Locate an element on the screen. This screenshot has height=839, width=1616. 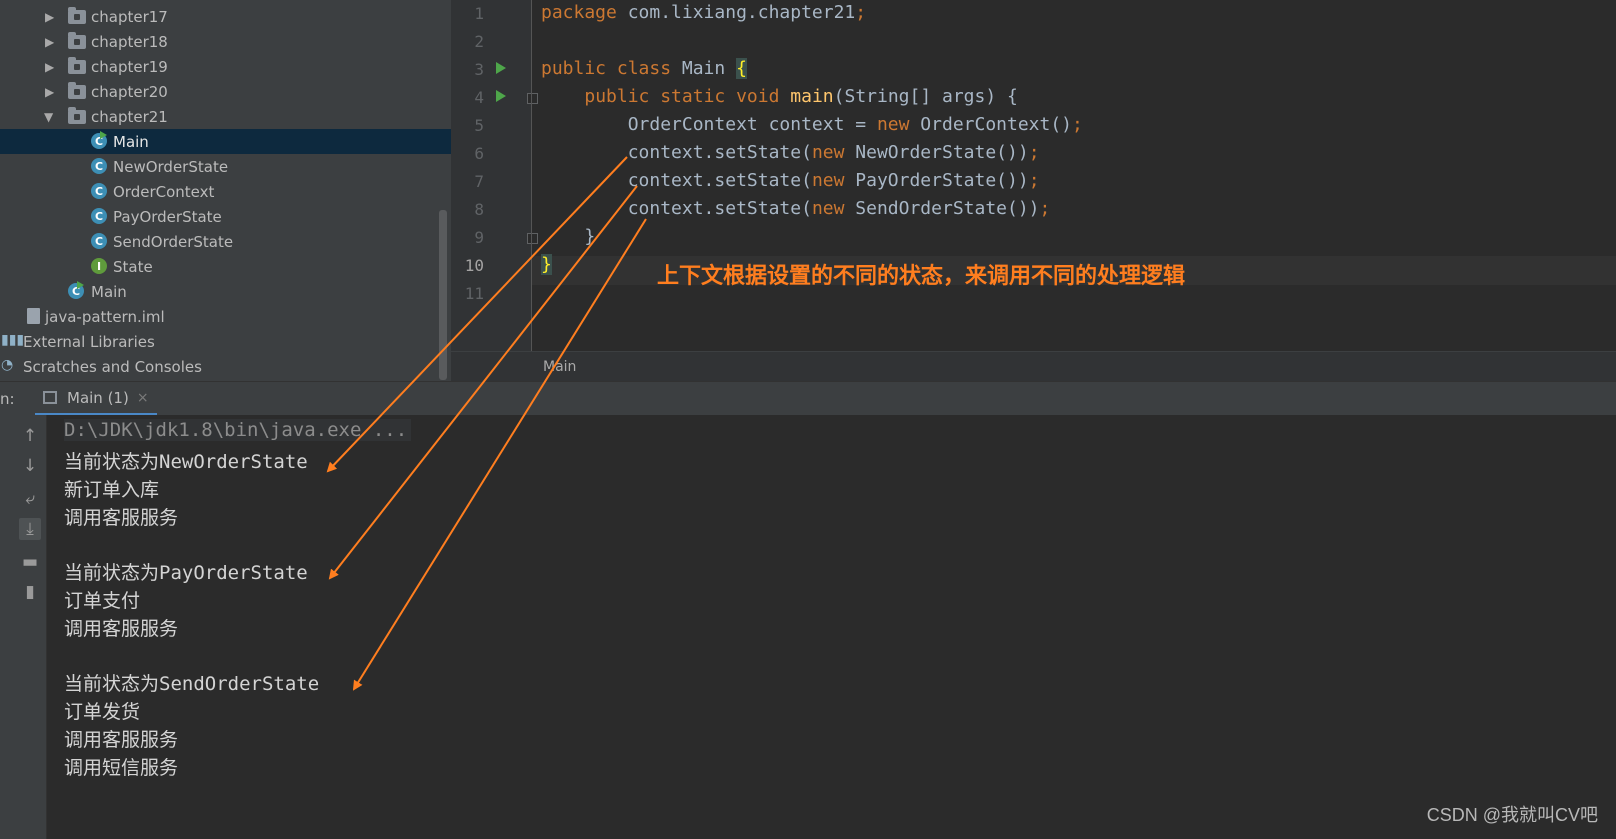
library-icon: ▮▮▮ is located at coordinates (13, 340).